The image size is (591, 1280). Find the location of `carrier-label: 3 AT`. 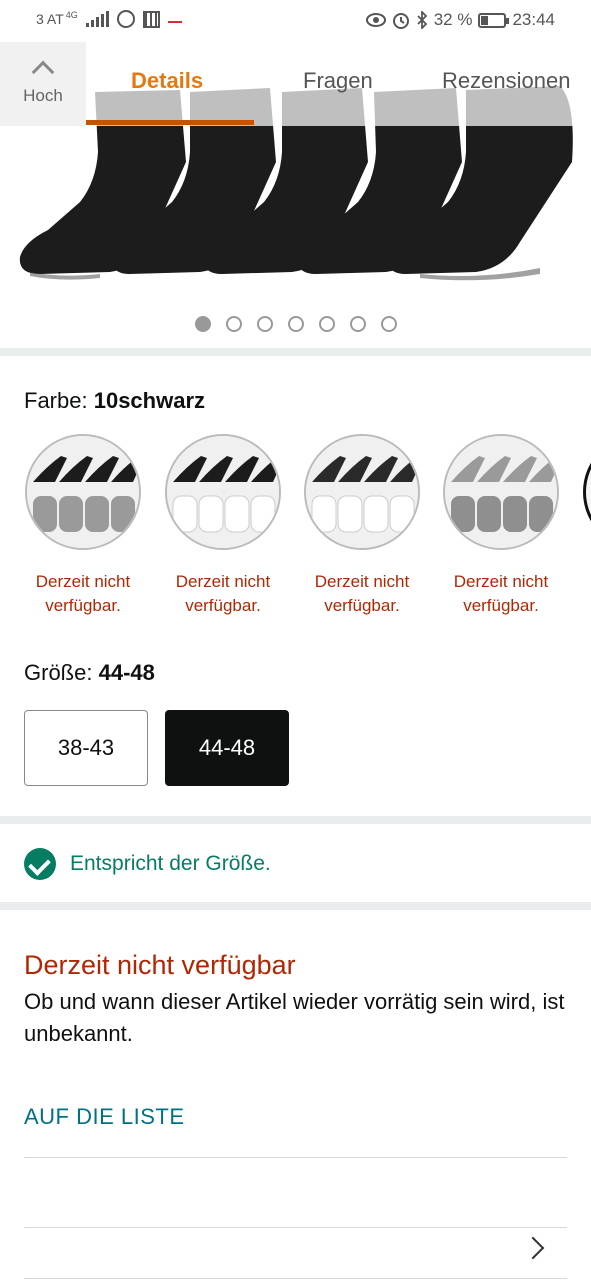

carrier-label: 3 AT is located at coordinates (50, 19).